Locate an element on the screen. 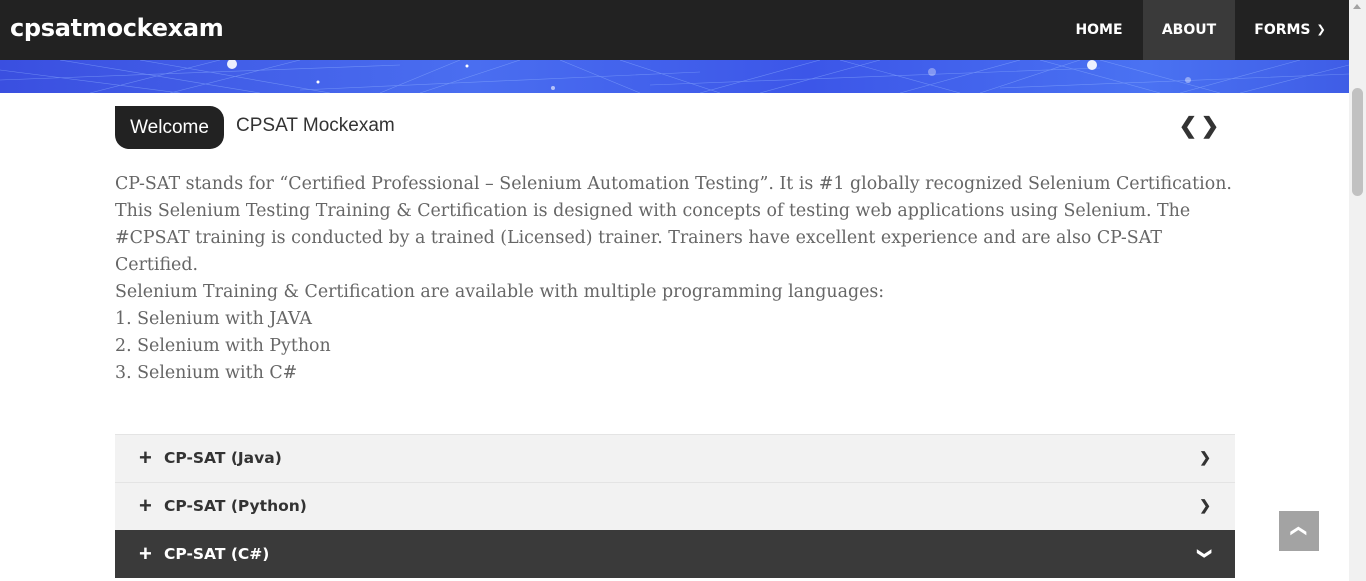 The width and height of the screenshot is (1366, 581). hero-banner is located at coordinates (674, 76).